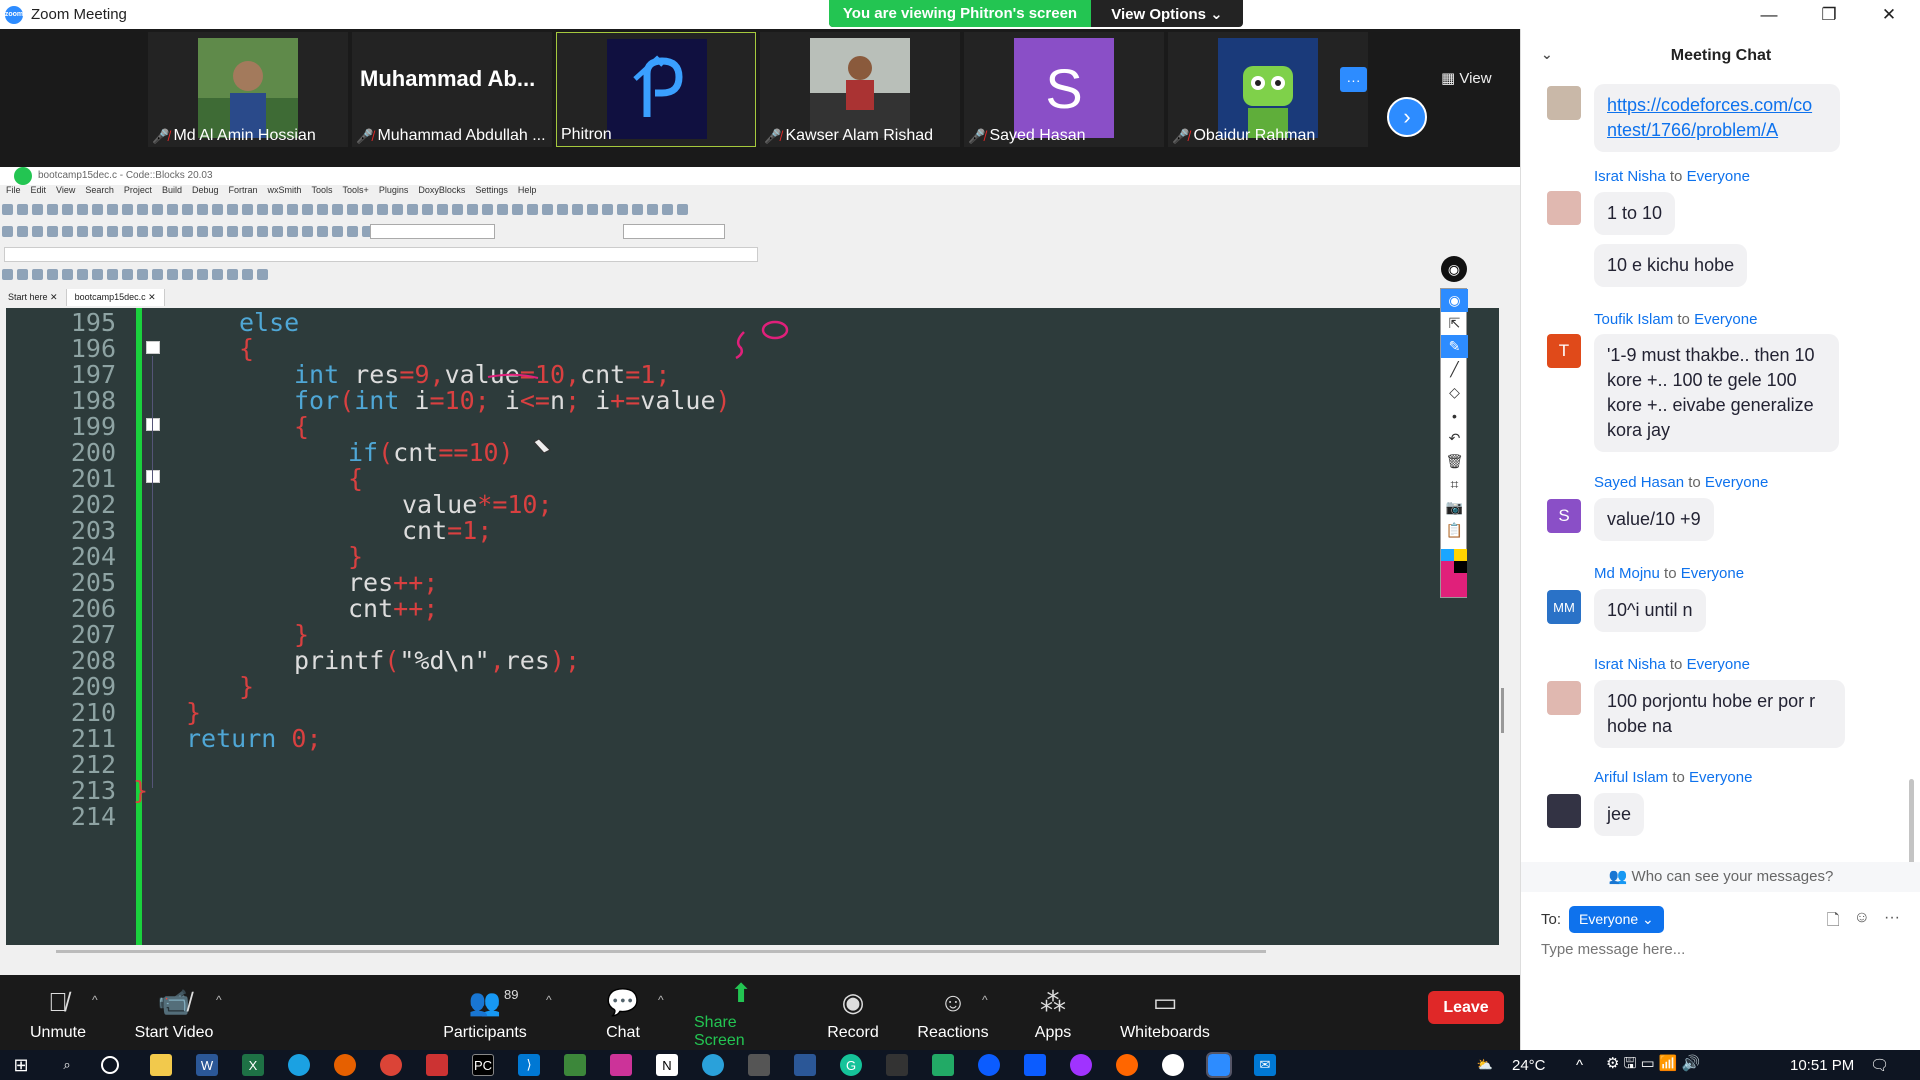 The image size is (1920, 1080). I want to click on clipboard-icon: 📋, so click(1454, 530).